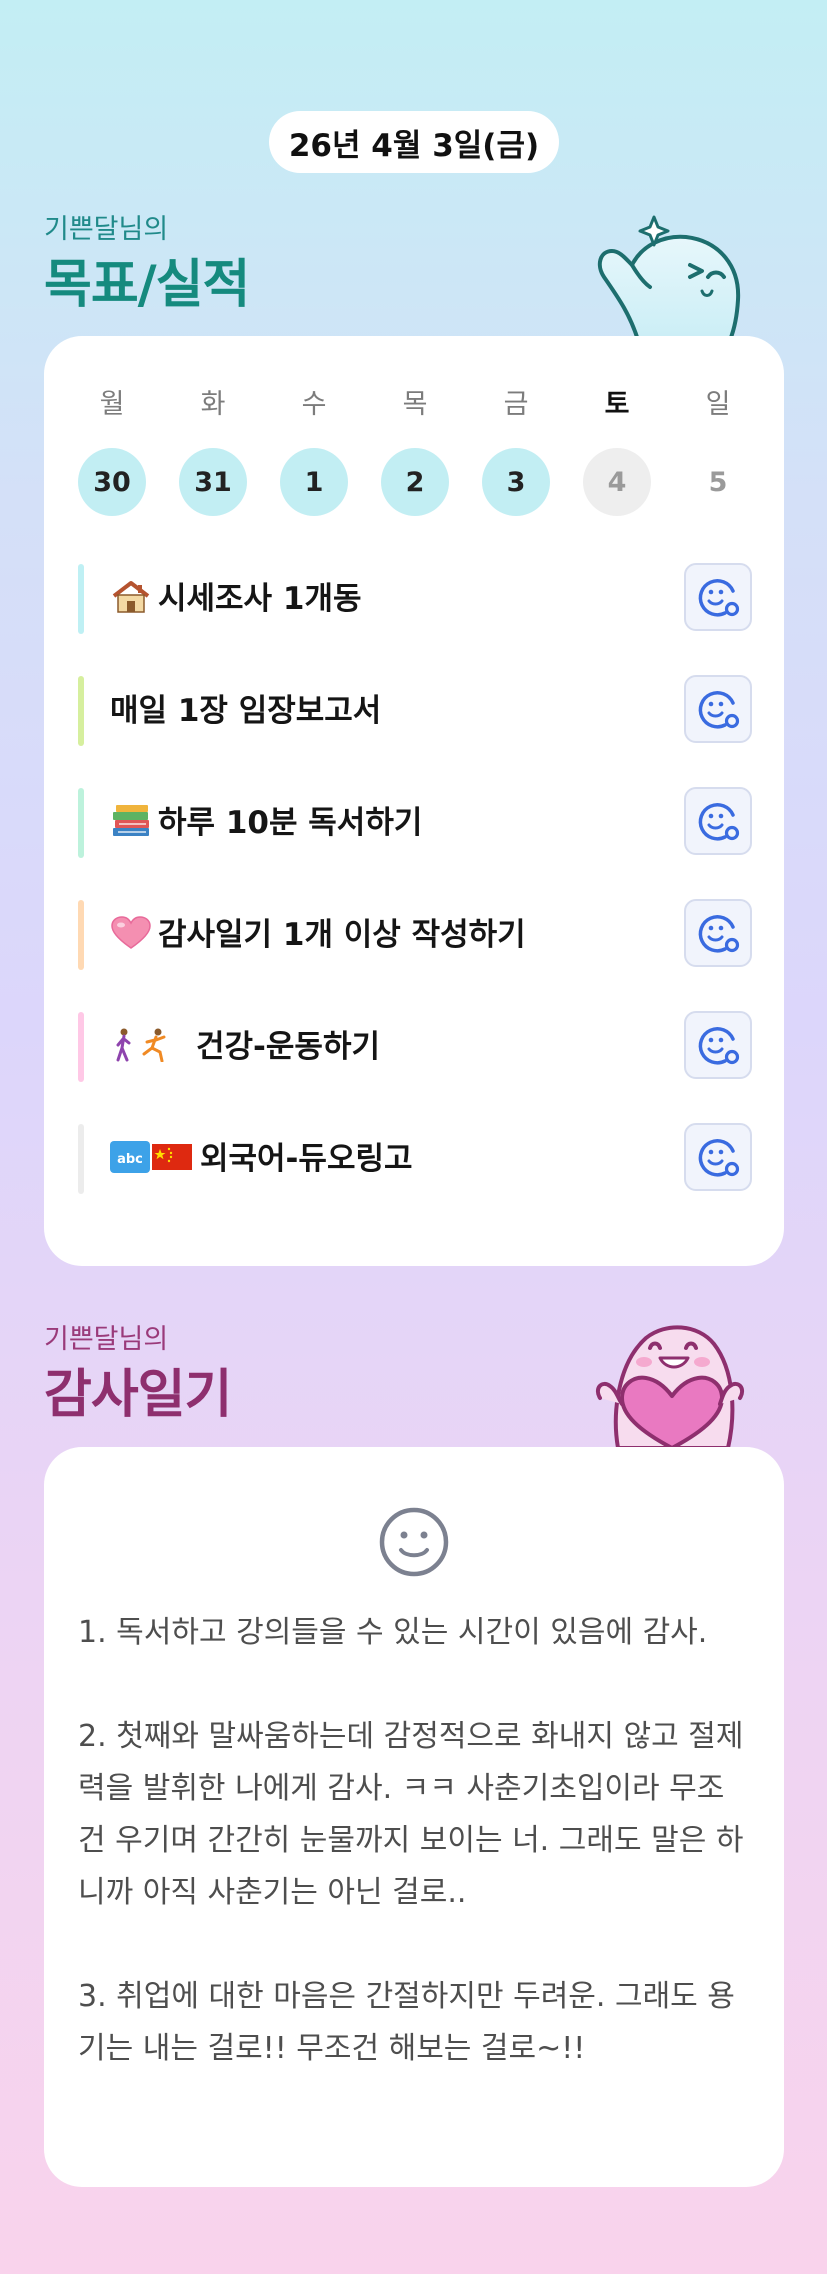 The height and width of the screenshot is (2274, 827). I want to click on walking-running-icon, so click(141, 1045).